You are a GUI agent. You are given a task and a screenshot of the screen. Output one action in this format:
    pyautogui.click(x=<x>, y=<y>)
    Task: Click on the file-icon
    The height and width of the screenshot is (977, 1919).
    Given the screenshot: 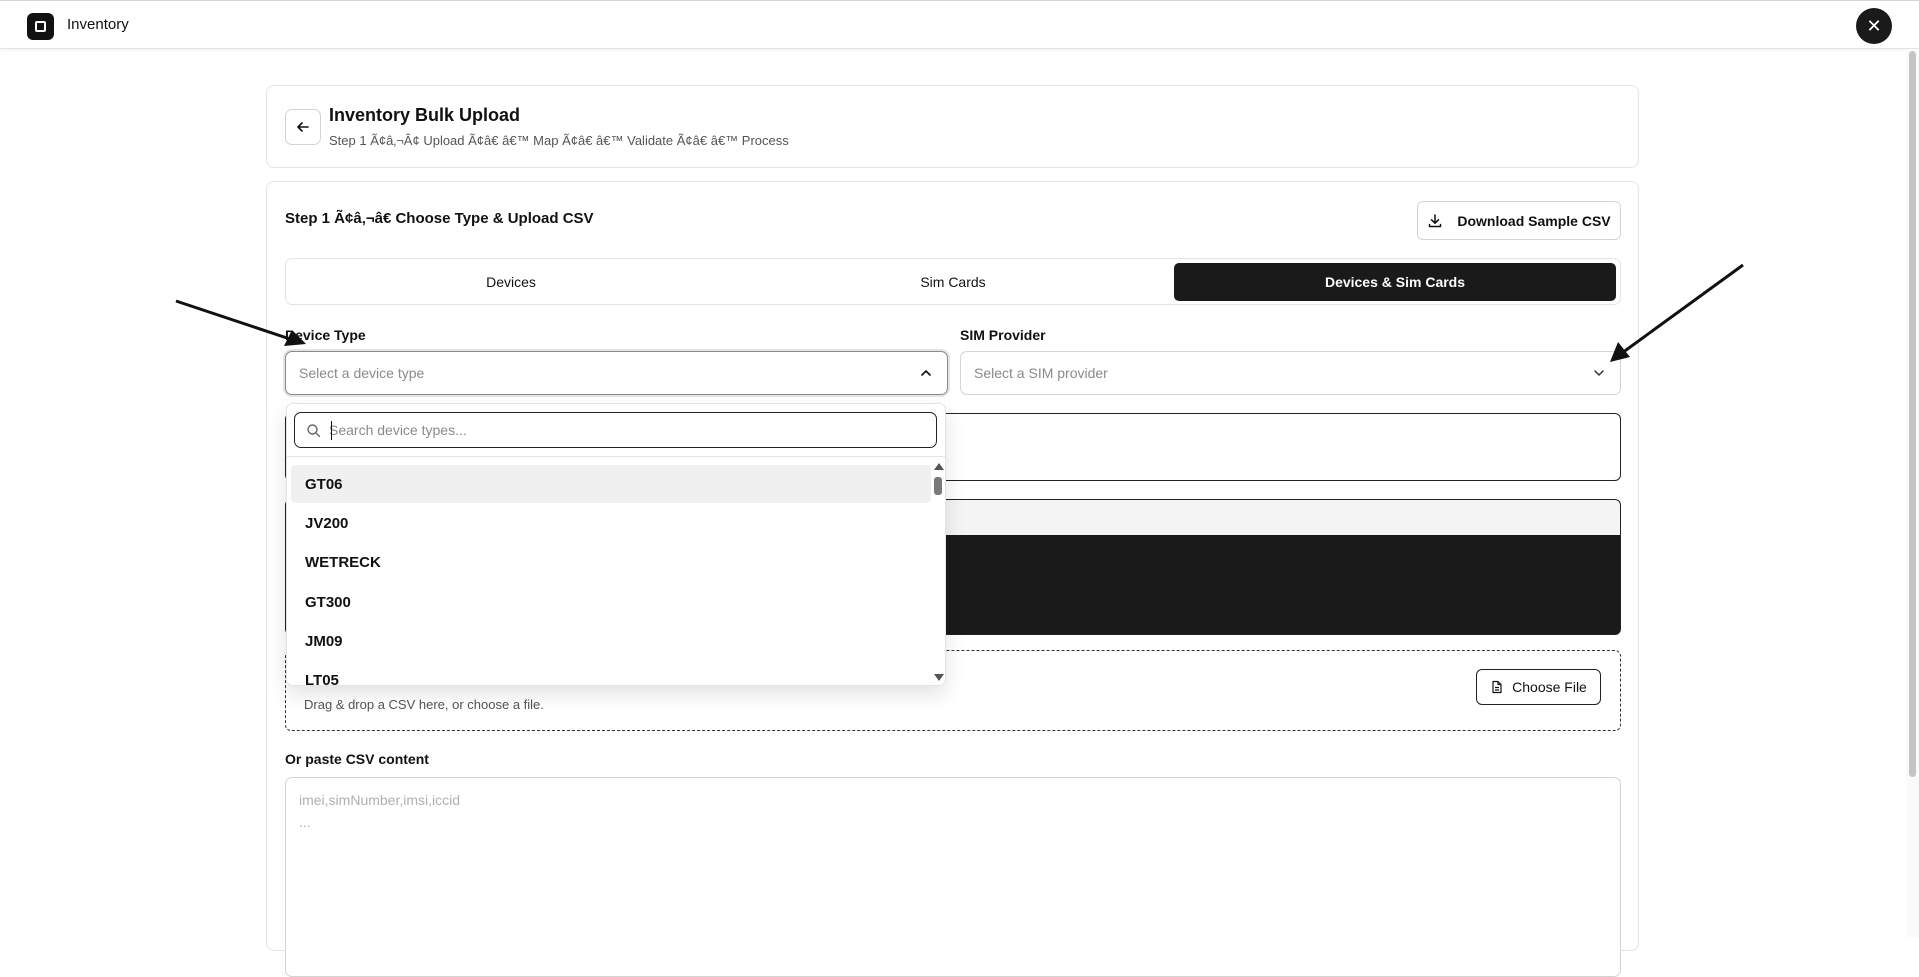 What is the action you would take?
    pyautogui.click(x=1497, y=687)
    